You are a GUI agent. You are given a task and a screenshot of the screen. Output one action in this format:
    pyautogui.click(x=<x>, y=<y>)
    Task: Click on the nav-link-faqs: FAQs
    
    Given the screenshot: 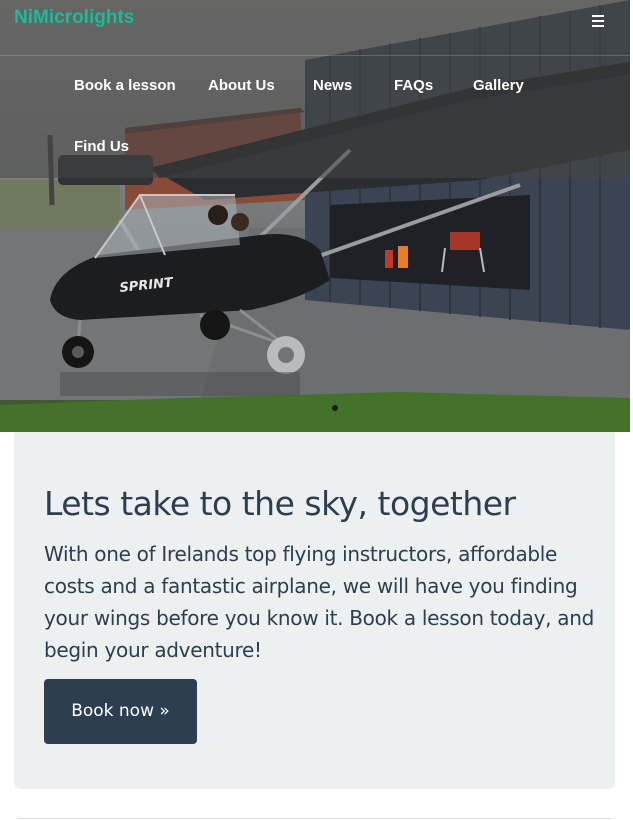 What is the action you would take?
    pyautogui.click(x=413, y=86)
    